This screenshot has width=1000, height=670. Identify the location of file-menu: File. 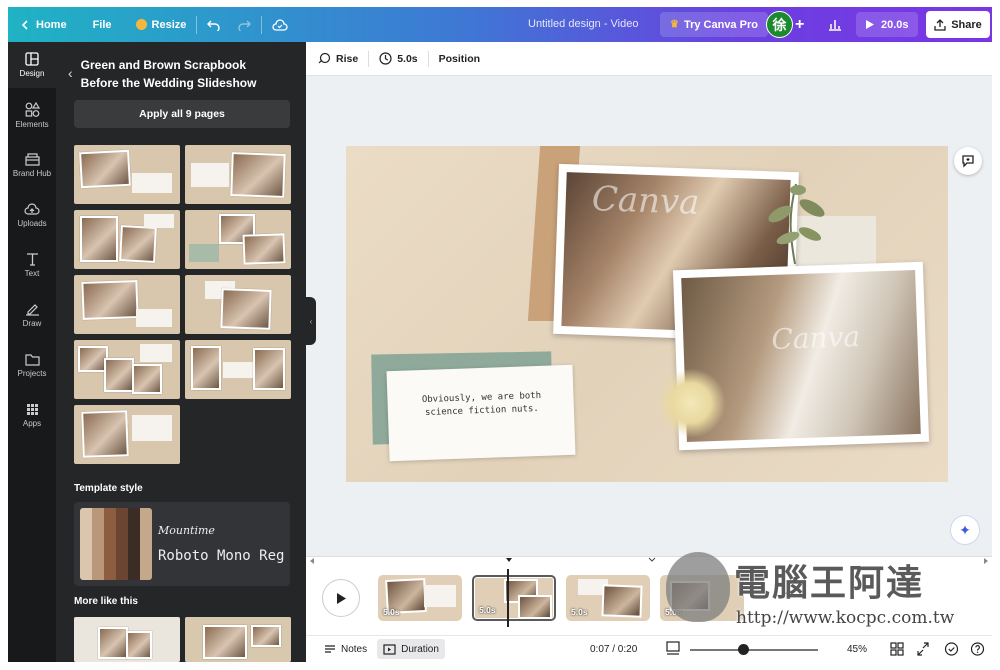
(97, 24).